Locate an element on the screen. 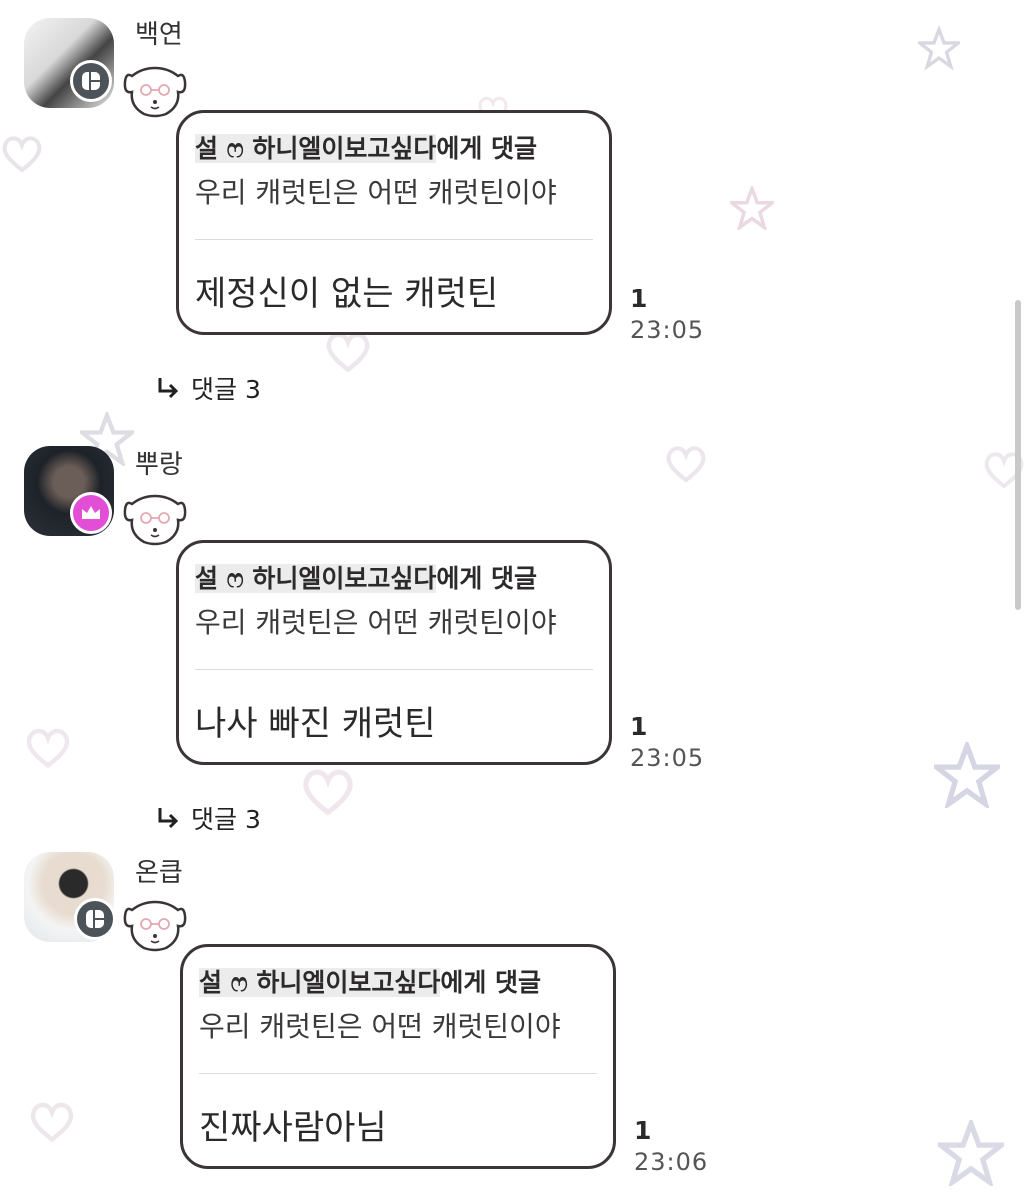 Image resolution: width=1031 pixels, height=1200 pixels. sender-nickname: 뿌랑 is located at coordinates (159, 462).